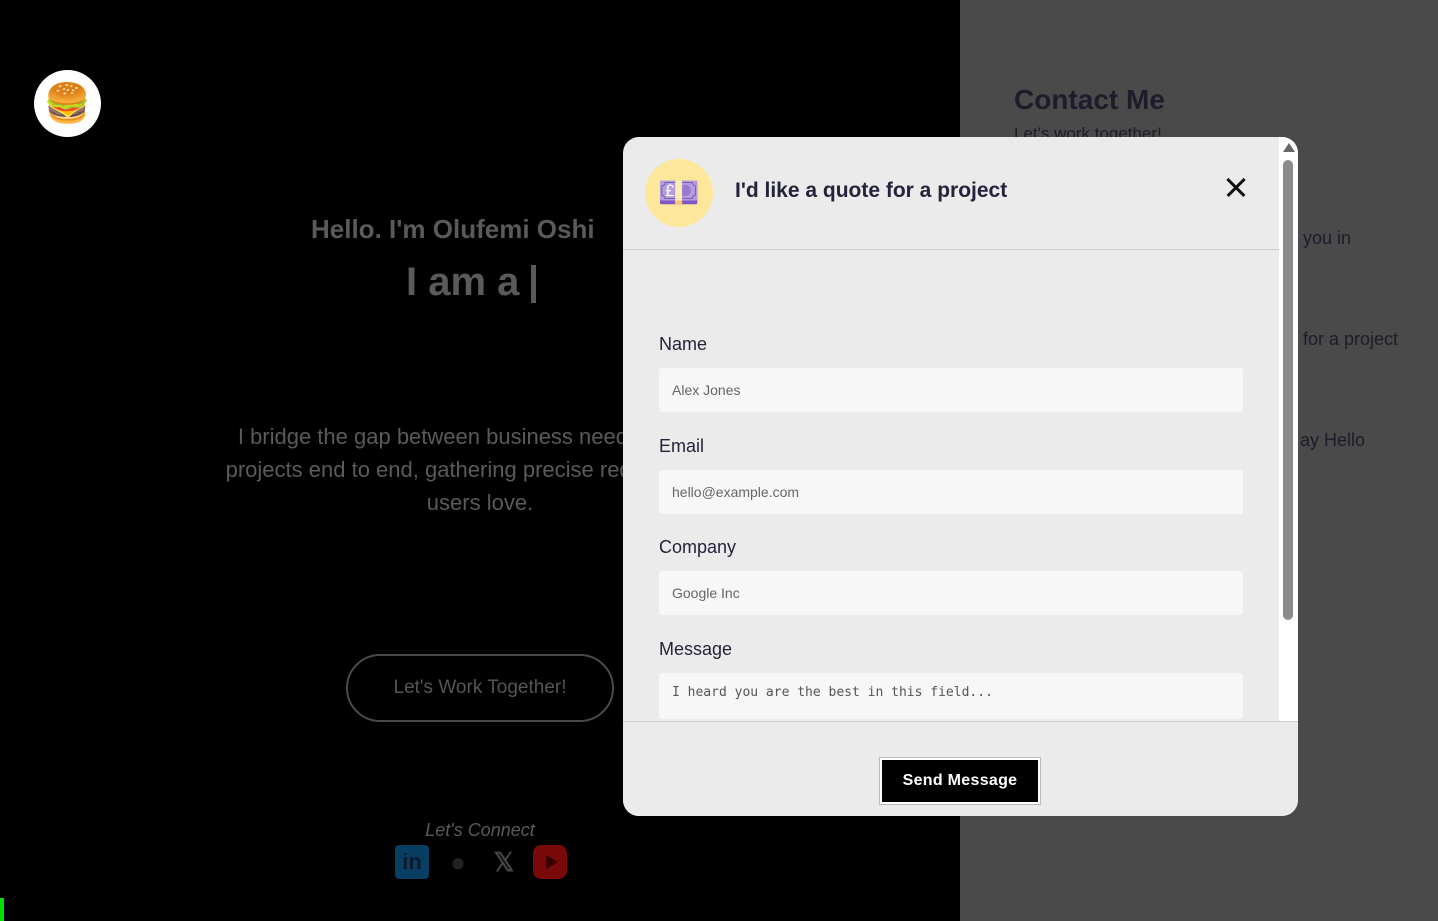 This screenshot has width=1438, height=921. Describe the element at coordinates (534, 284) in the screenshot. I see `typing-cursor` at that location.